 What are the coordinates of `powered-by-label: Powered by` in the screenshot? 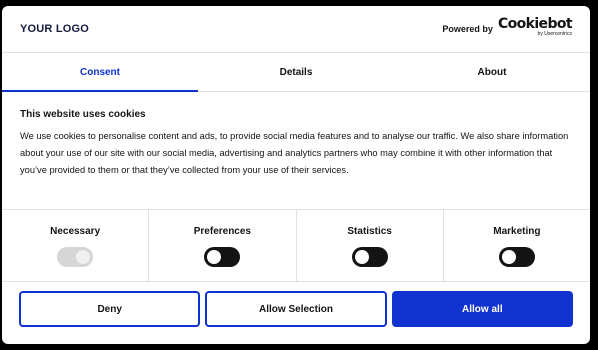 It's located at (467, 28).